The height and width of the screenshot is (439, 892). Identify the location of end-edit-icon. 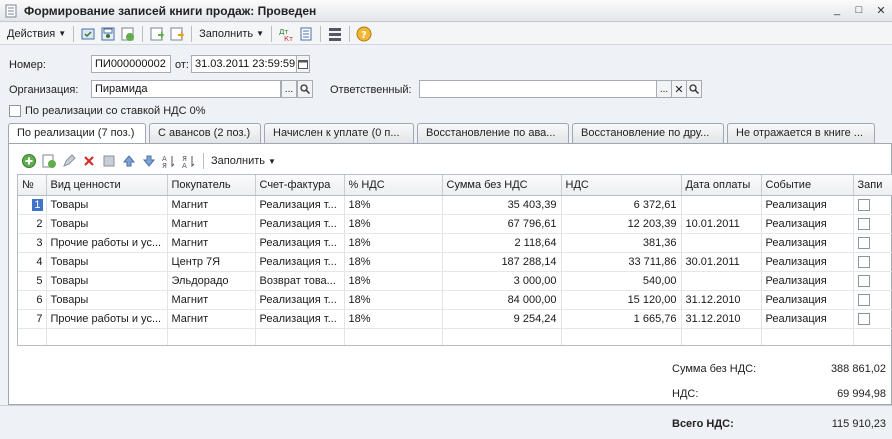
(109, 161).